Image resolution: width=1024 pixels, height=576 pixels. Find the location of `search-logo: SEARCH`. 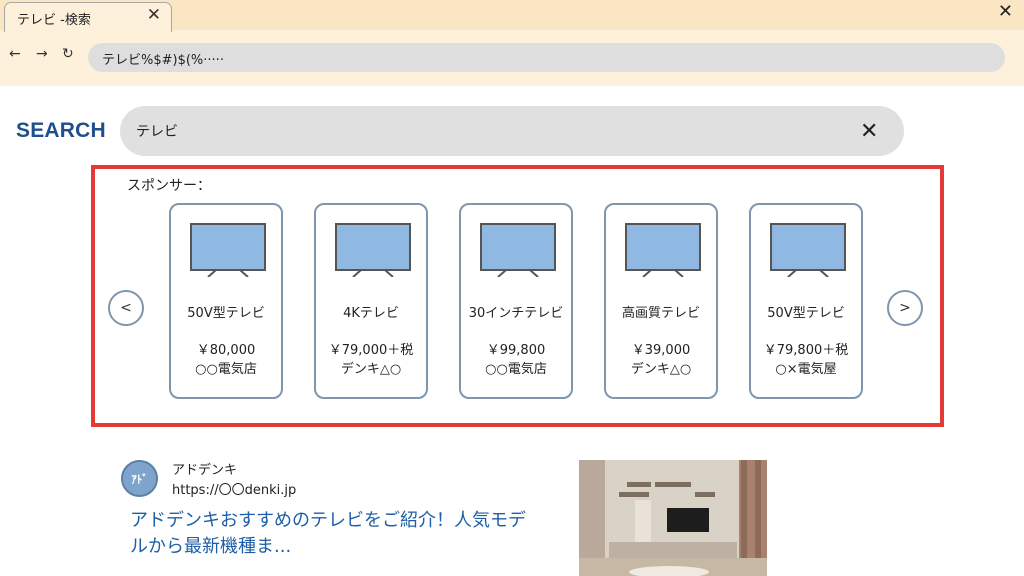

search-logo: SEARCH is located at coordinates (61, 131).